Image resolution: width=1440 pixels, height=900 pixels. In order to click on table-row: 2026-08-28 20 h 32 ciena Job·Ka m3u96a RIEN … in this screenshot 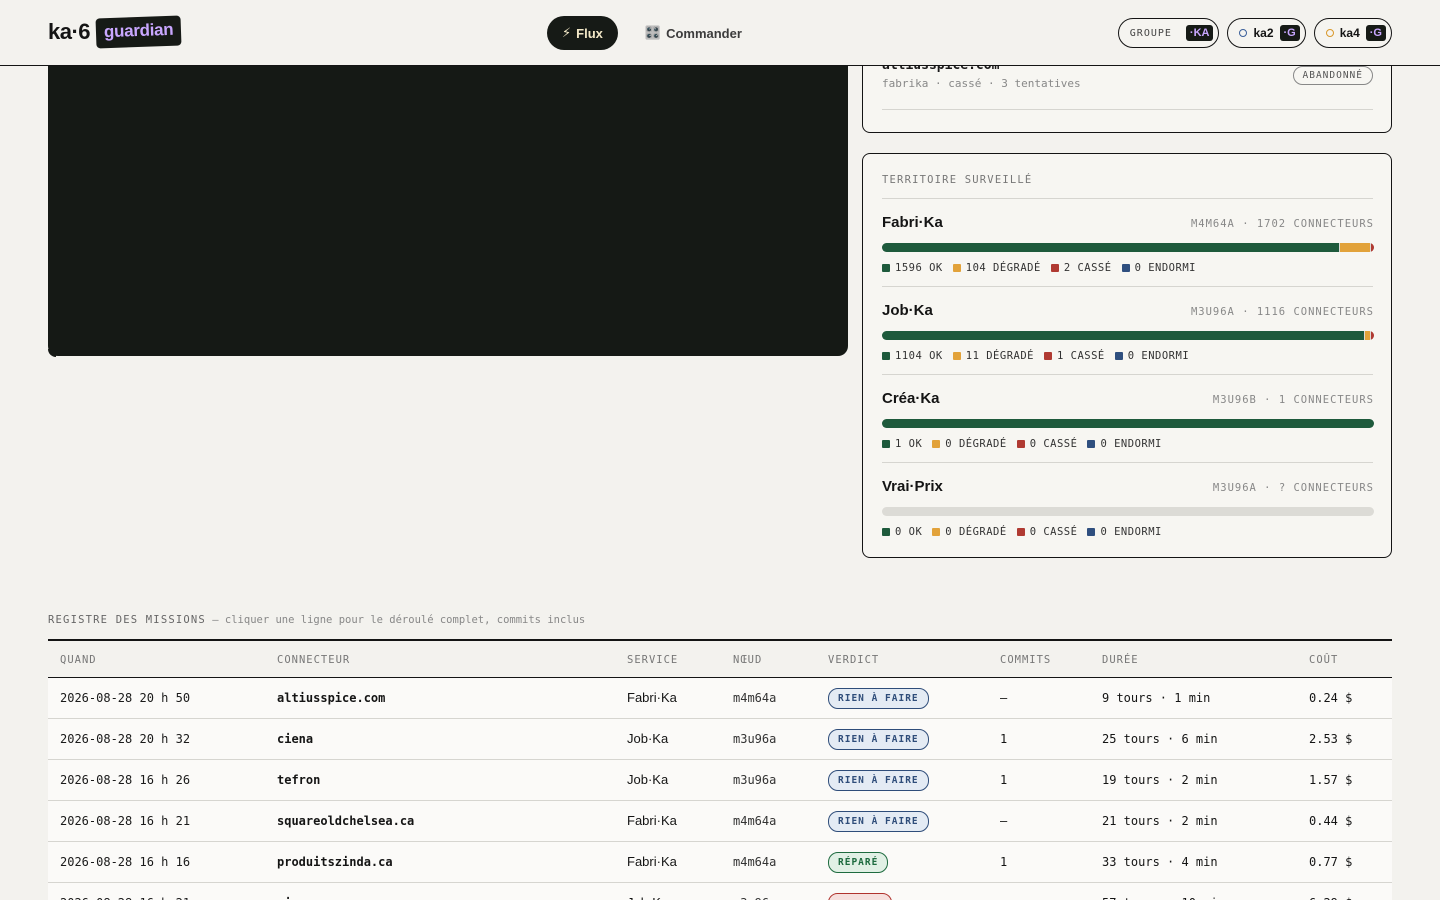, I will do `click(720, 739)`.